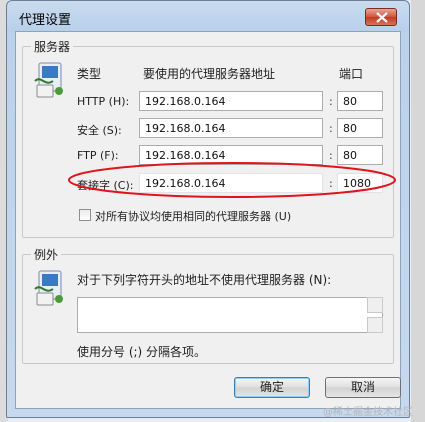 The image size is (425, 422). Describe the element at coordinates (231, 183) in the screenshot. I see `socks-address-input: 192.168.0.164` at that location.